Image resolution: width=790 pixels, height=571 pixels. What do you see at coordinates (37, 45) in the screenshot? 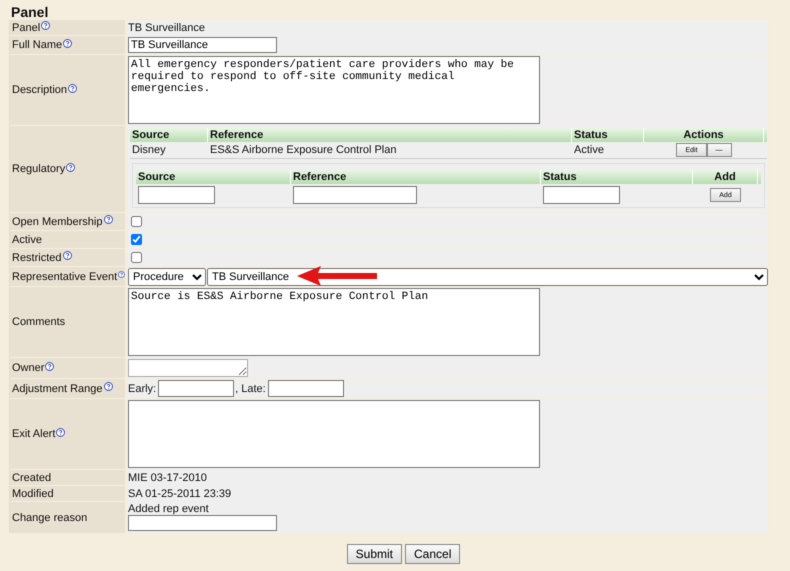
I see `field-label: Full Name` at bounding box center [37, 45].